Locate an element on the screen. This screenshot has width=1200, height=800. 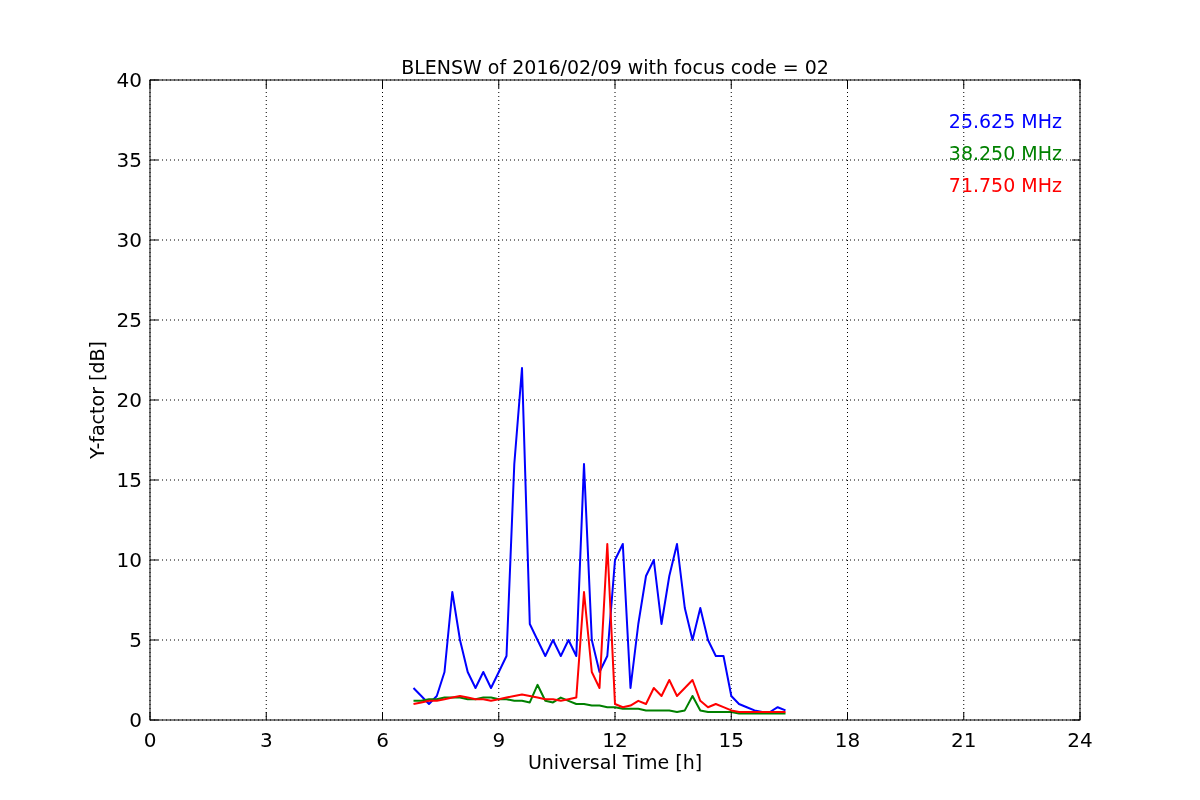
x-tick-label: 24 is located at coordinates (1080, 740).